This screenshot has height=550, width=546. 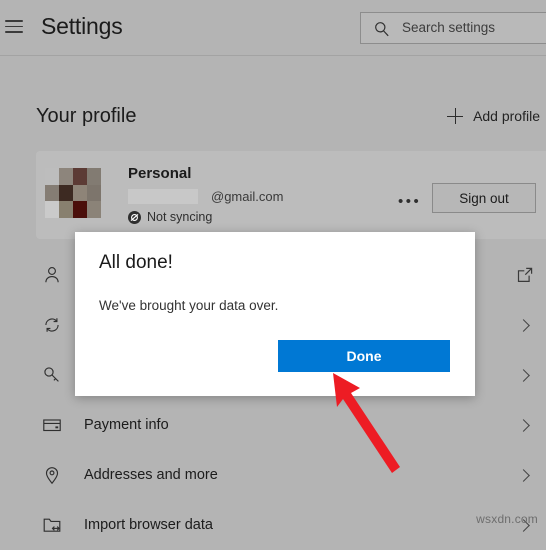 What do you see at coordinates (484, 198) in the screenshot?
I see `sign-out-button: Sign out` at bounding box center [484, 198].